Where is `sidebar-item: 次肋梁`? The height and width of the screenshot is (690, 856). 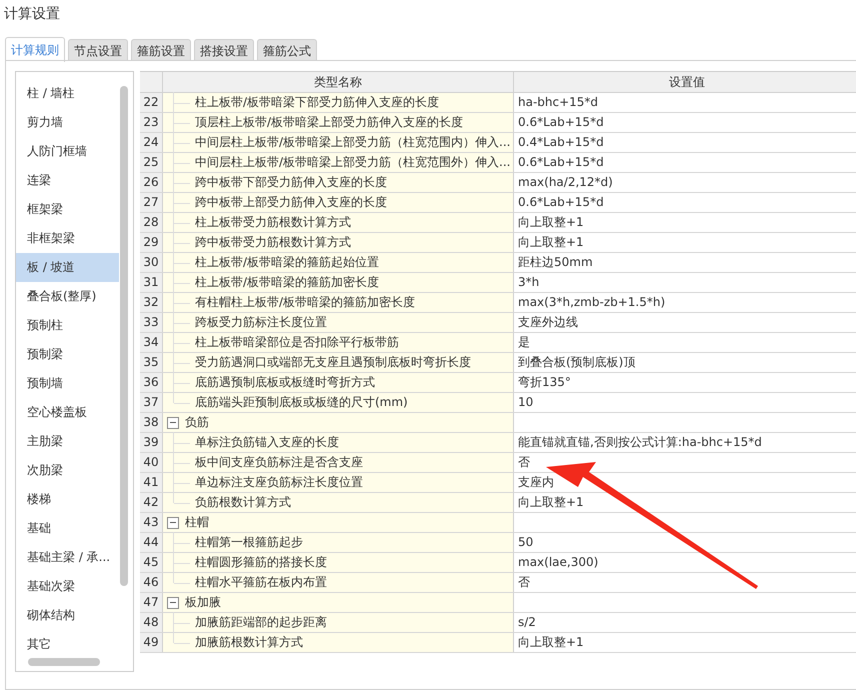 sidebar-item: 次肋梁 is located at coordinates (67, 470).